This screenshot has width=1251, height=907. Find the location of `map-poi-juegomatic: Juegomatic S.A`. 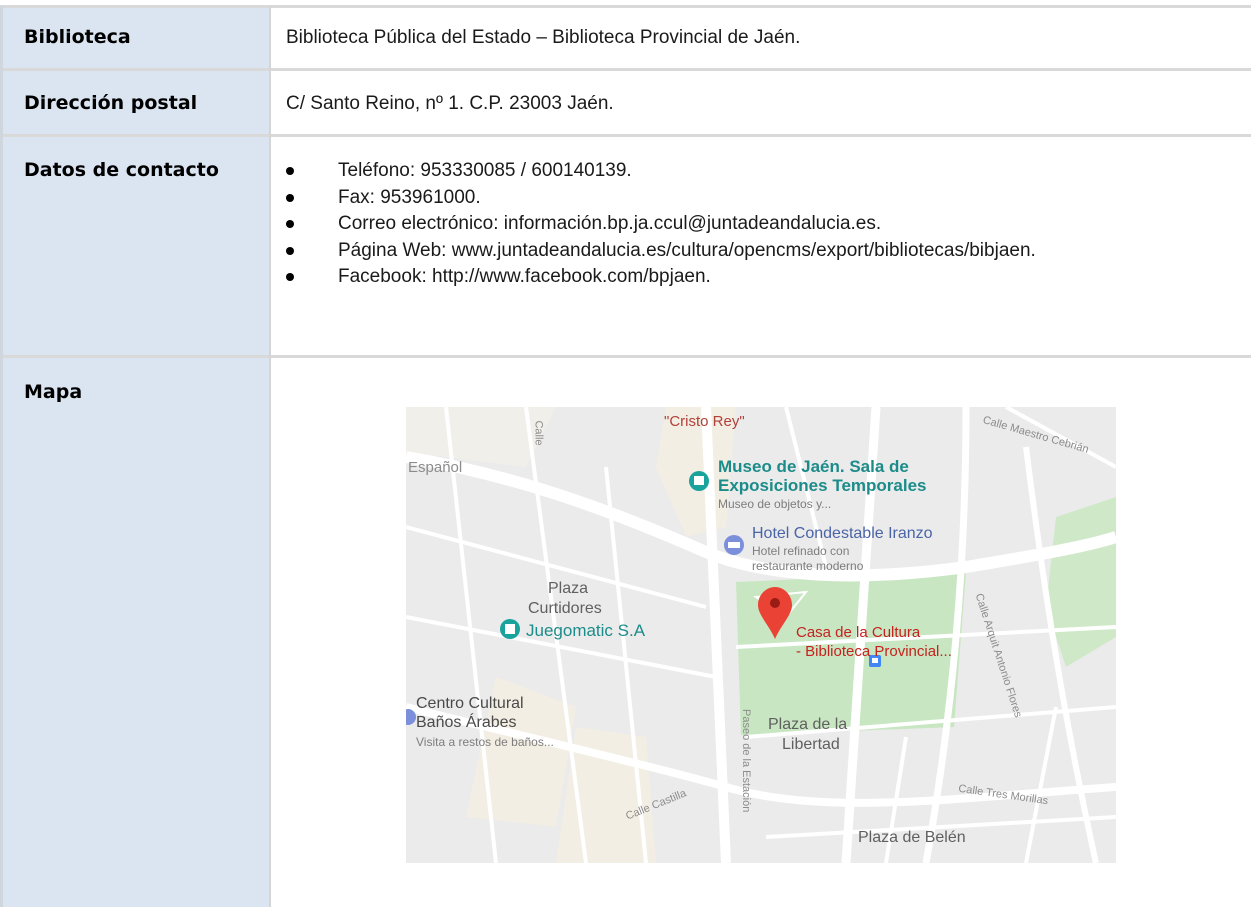

map-poi-juegomatic: Juegomatic S.A is located at coordinates (586, 630).